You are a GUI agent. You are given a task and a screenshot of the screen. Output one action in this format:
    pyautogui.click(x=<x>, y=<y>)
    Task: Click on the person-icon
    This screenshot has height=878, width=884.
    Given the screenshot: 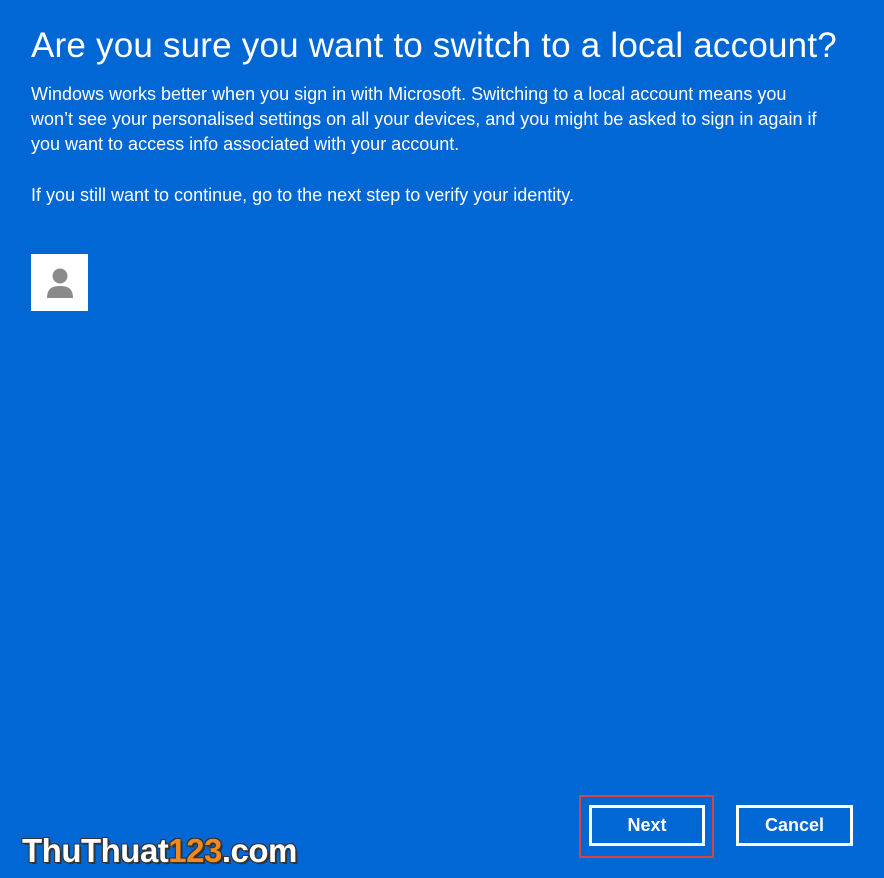 What is the action you would take?
    pyautogui.click(x=59, y=283)
    